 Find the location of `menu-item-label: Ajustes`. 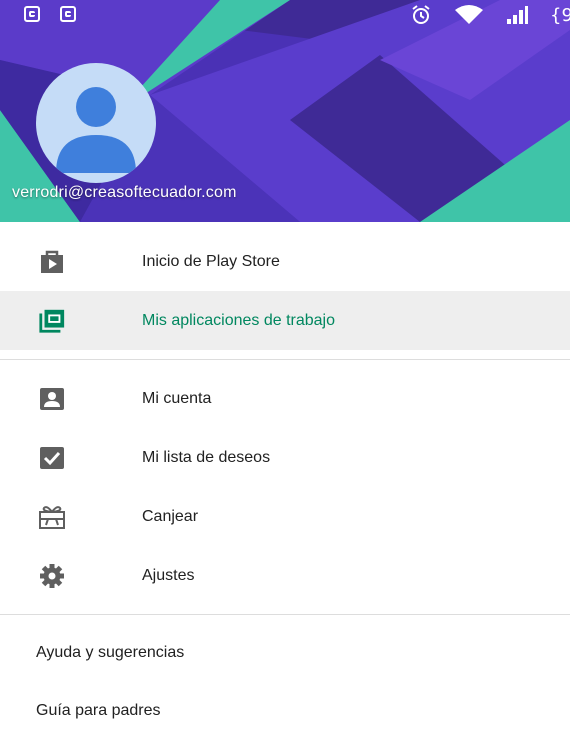

menu-item-label: Ajustes is located at coordinates (168, 575).